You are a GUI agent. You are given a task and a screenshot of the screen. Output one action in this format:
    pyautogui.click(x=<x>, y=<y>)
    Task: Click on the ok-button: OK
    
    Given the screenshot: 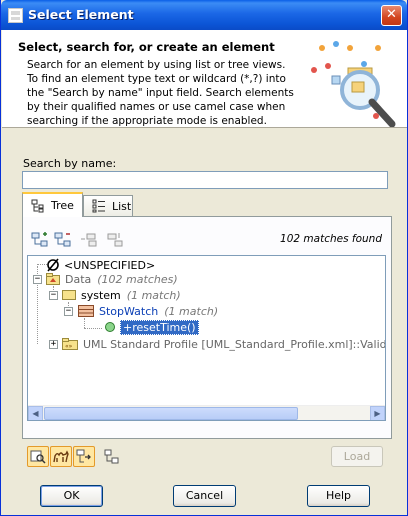 What is the action you would take?
    pyautogui.click(x=71, y=496)
    